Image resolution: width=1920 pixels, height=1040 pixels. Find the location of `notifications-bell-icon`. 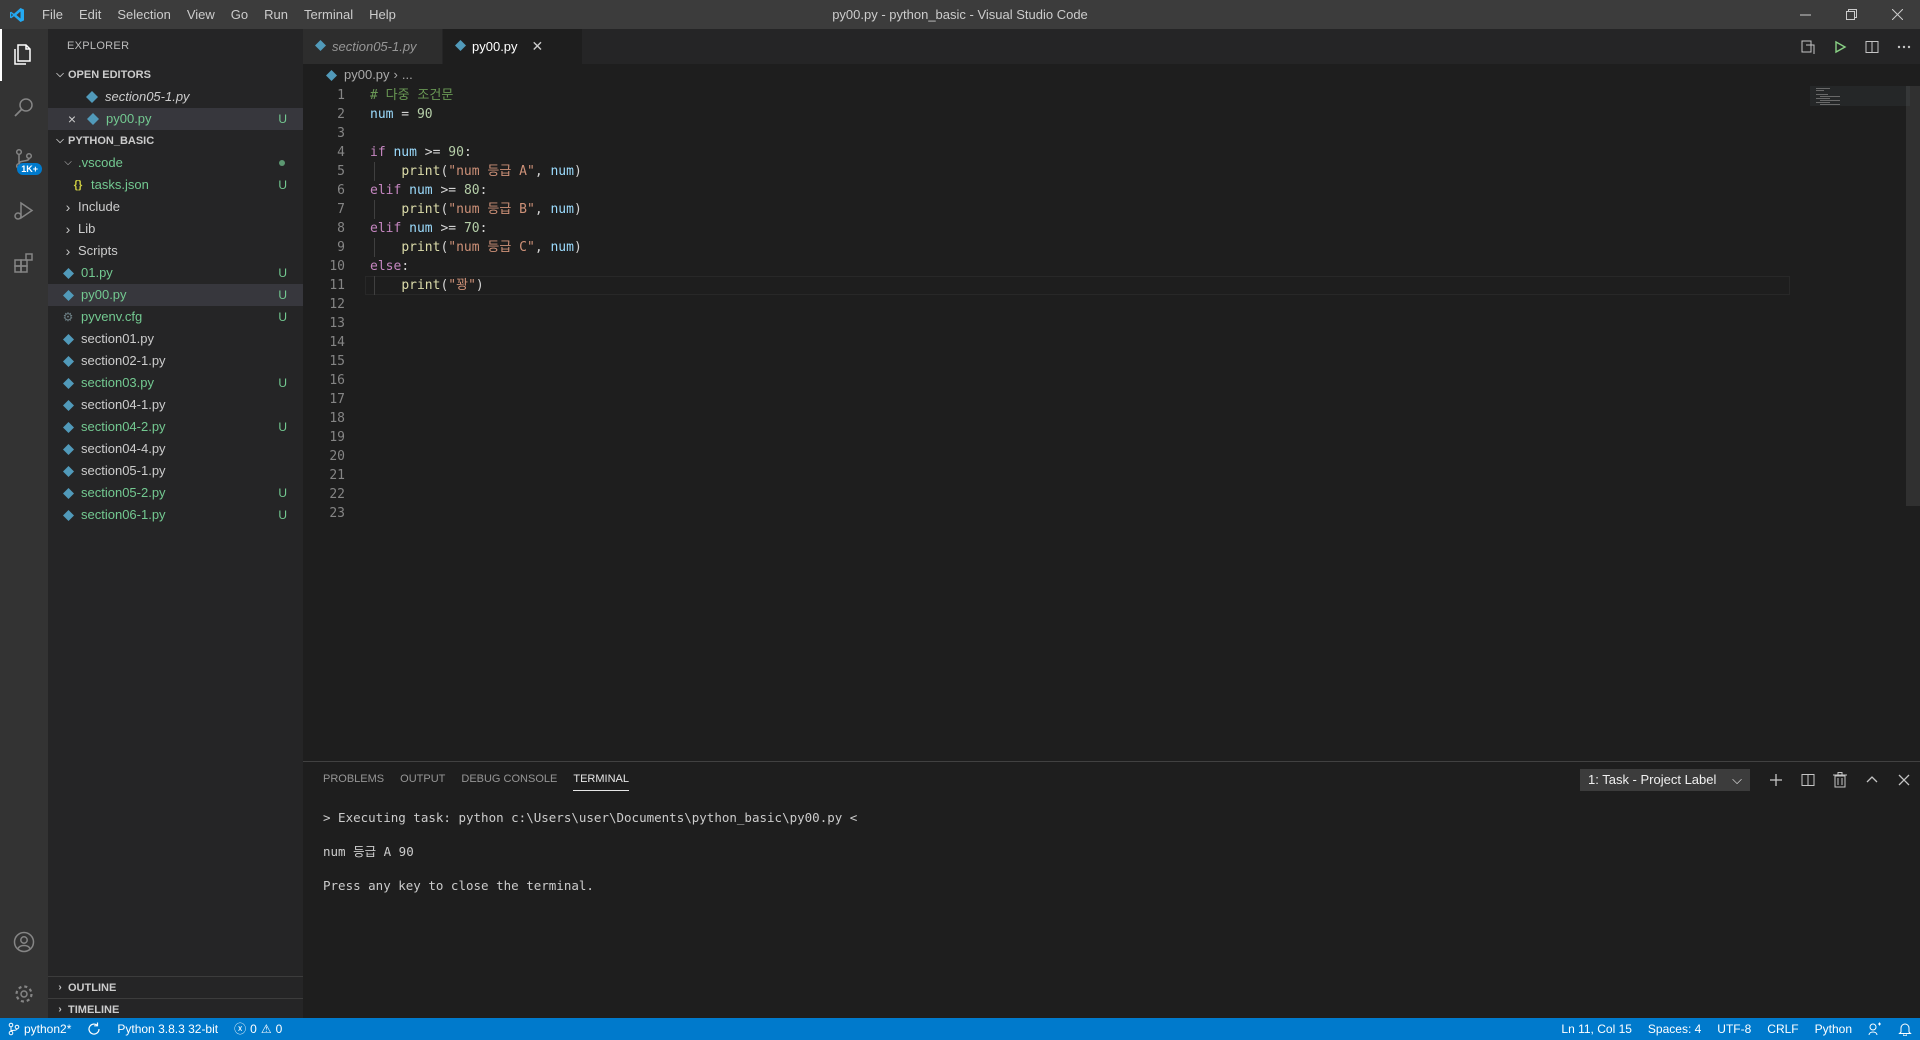

notifications-bell-icon is located at coordinates (1905, 1029).